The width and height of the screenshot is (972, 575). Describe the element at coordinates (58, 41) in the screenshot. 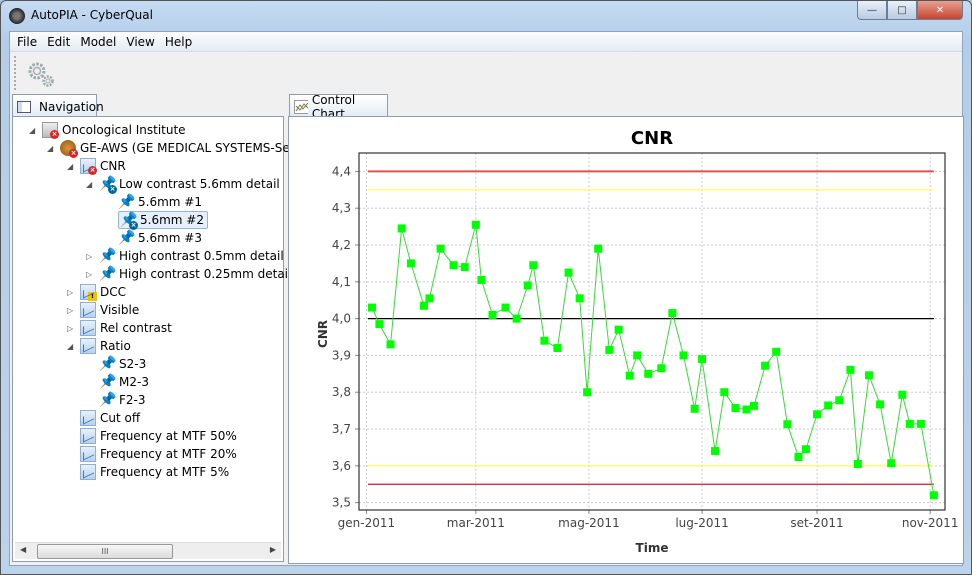

I see `menu-edit: Edit` at that location.